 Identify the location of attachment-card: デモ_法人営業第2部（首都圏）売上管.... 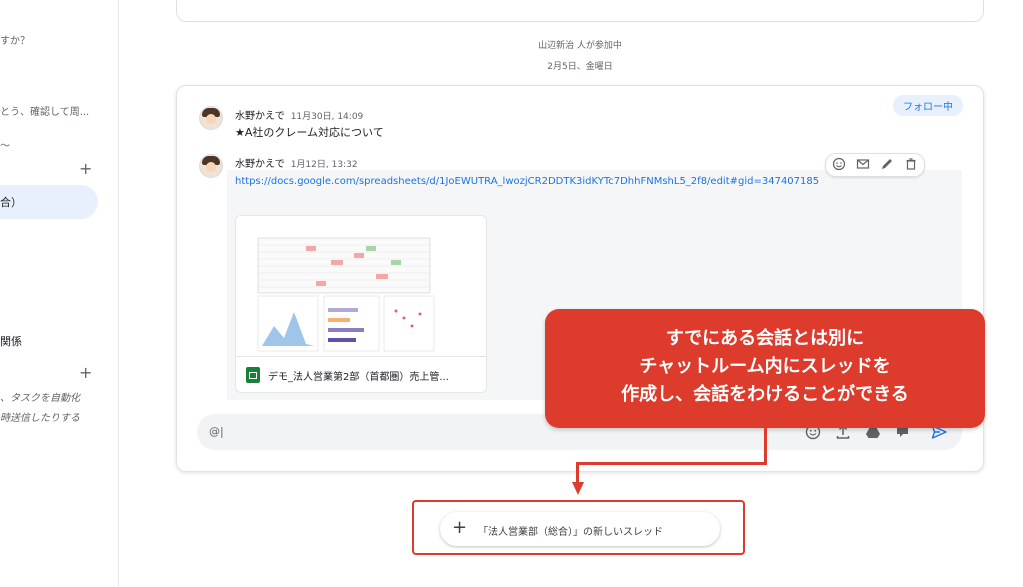
(361, 304).